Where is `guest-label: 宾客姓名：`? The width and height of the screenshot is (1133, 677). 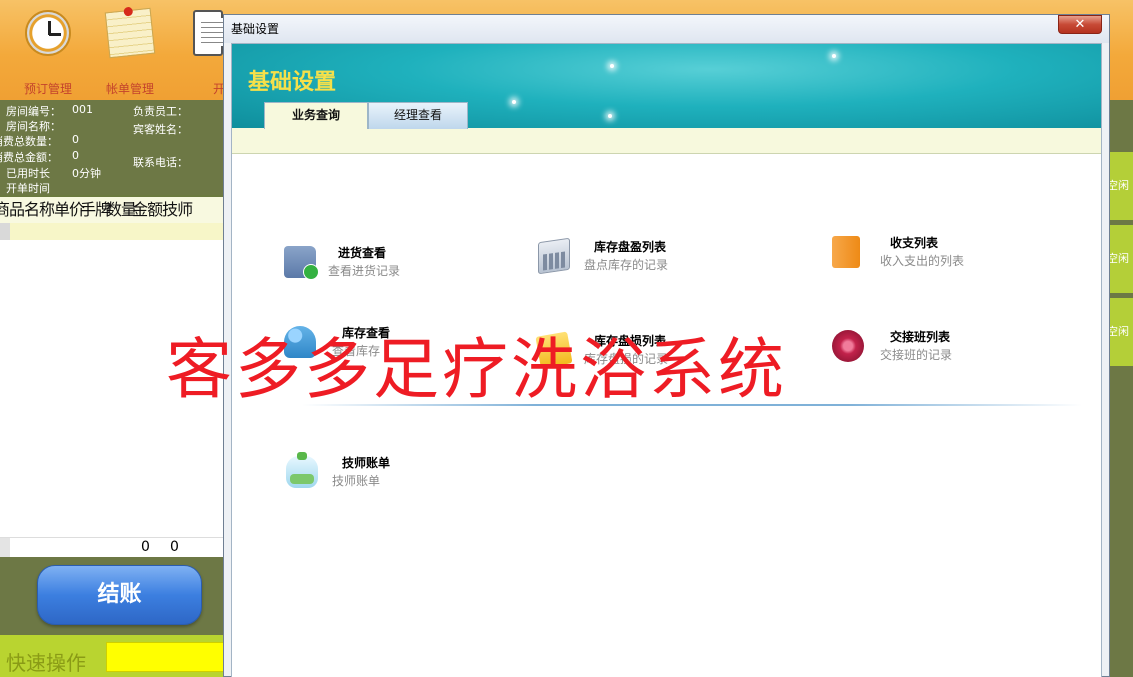
guest-label: 宾客姓名： is located at coordinates (160, 129).